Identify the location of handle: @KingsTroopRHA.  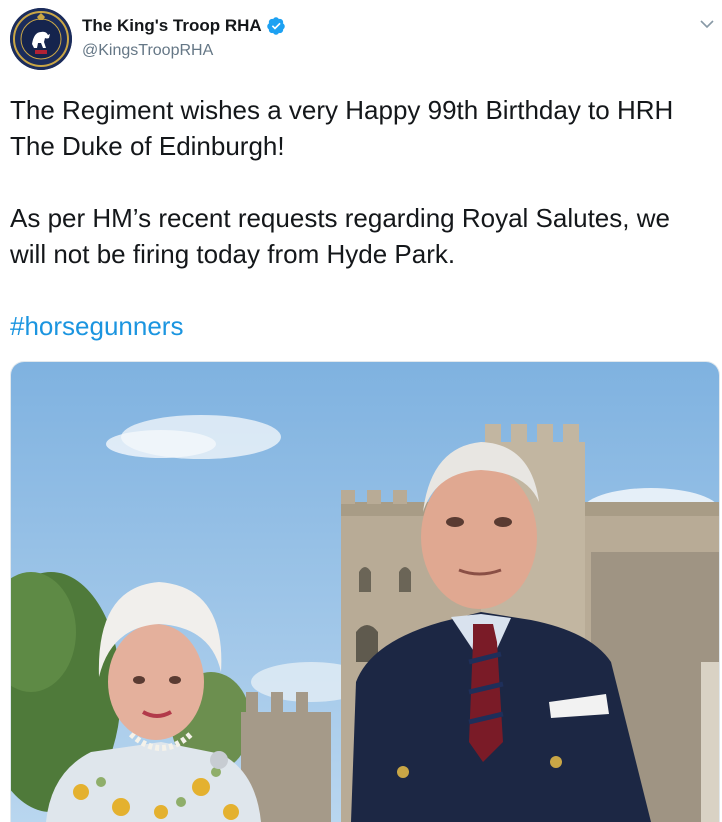
(147, 51).